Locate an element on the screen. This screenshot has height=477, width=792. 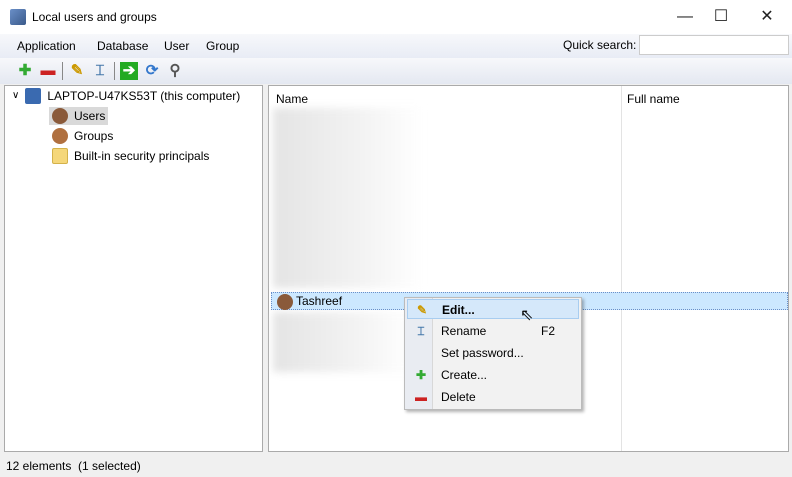
menu-item-delete: ▬ Delete is located at coordinates (493, 397).